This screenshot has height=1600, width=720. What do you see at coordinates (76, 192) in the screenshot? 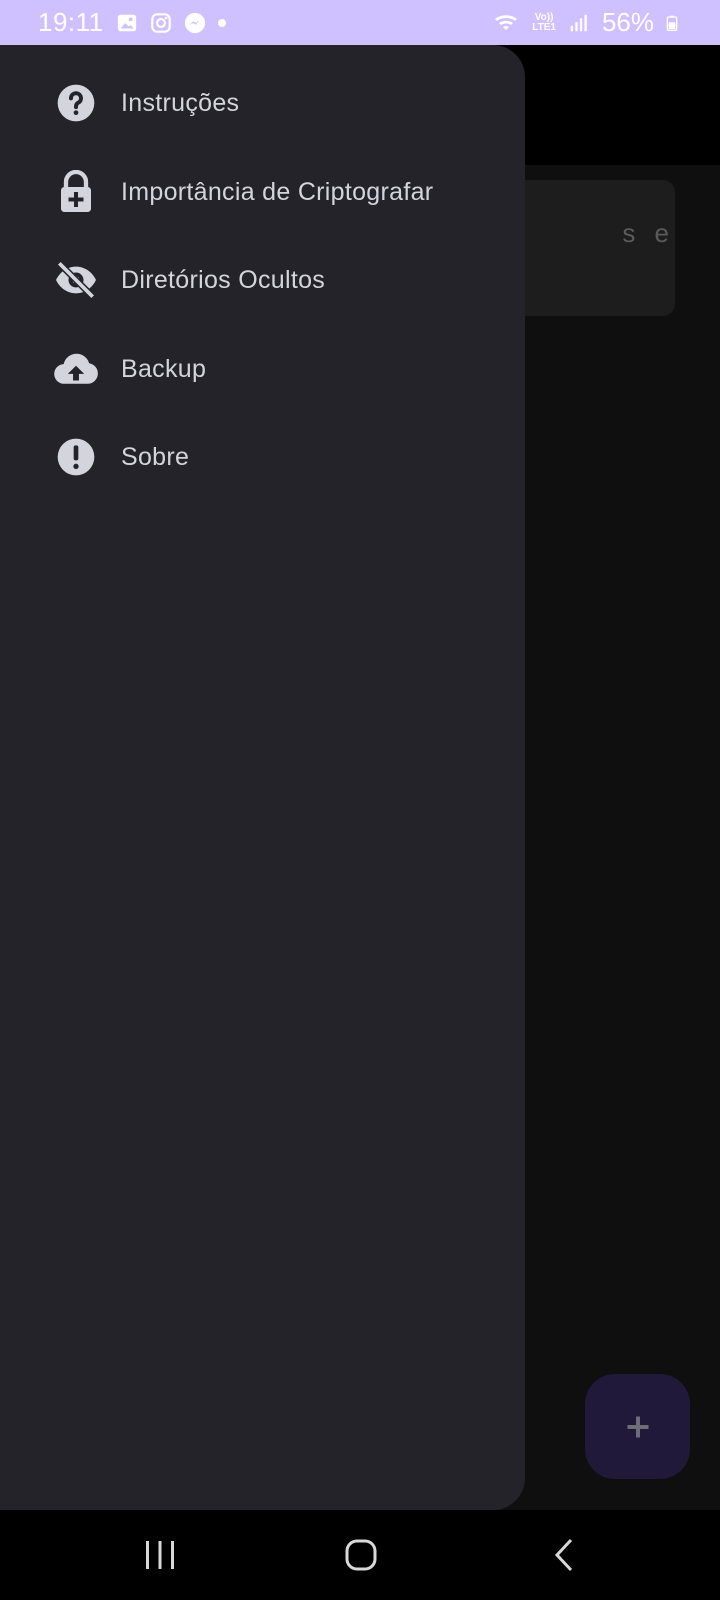
I see `lock-plus-icon` at bounding box center [76, 192].